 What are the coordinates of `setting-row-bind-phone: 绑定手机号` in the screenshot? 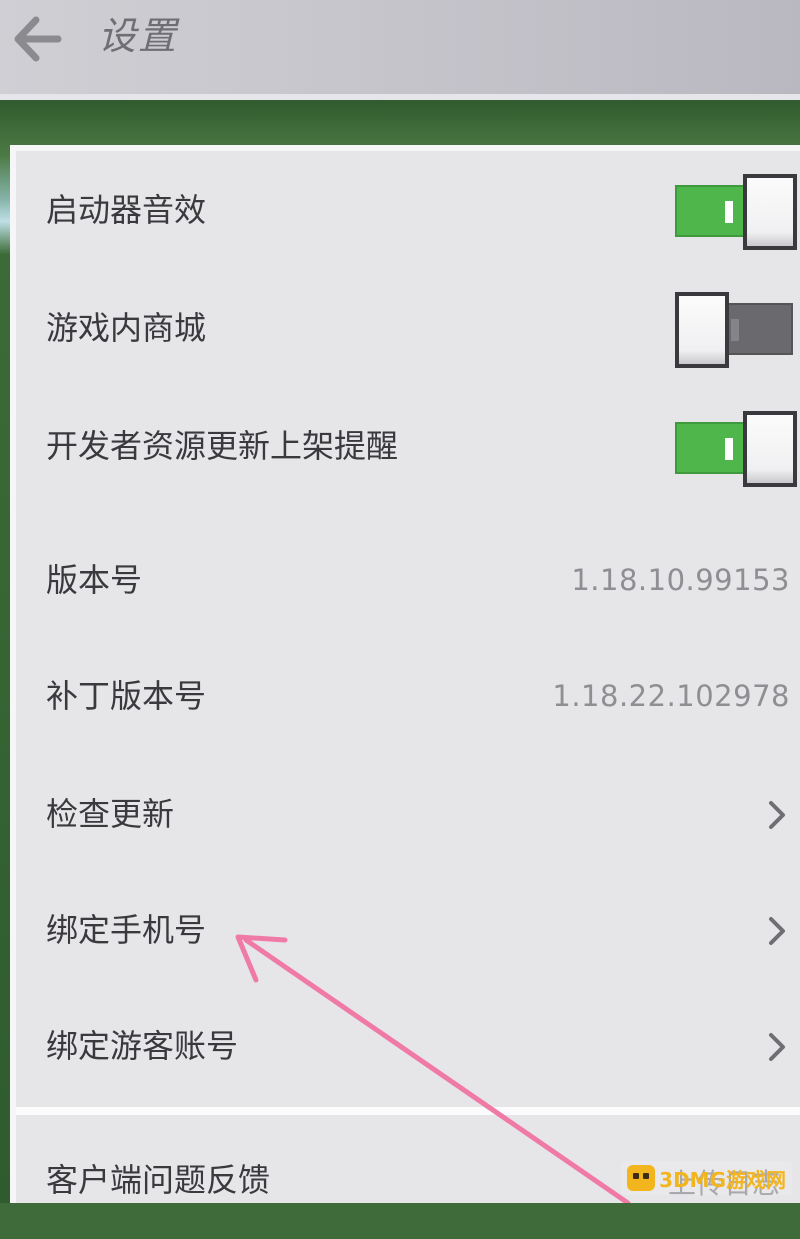 It's located at (408, 930).